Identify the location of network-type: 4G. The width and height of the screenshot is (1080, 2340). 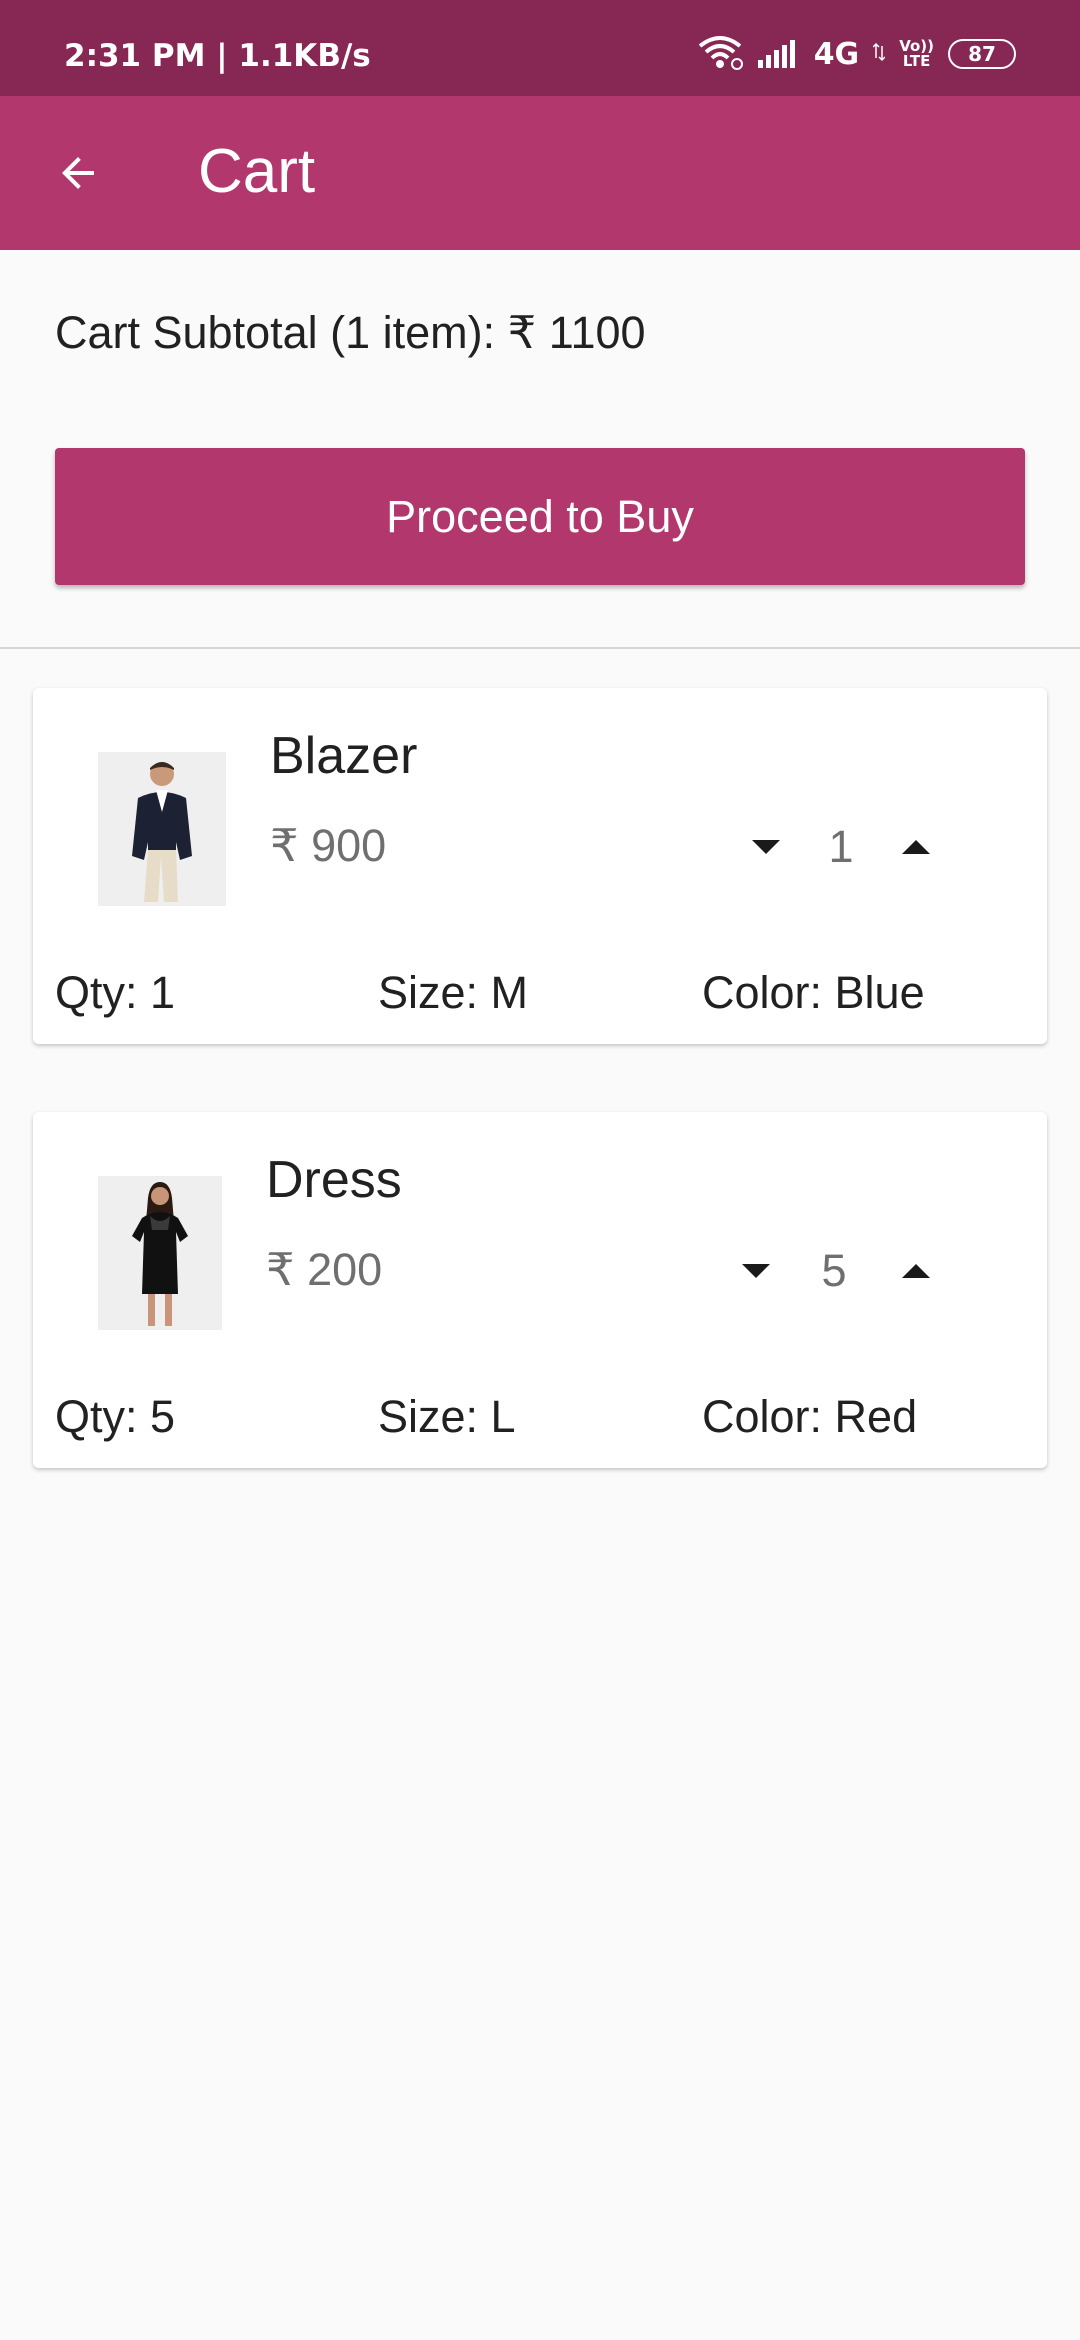
(836, 54).